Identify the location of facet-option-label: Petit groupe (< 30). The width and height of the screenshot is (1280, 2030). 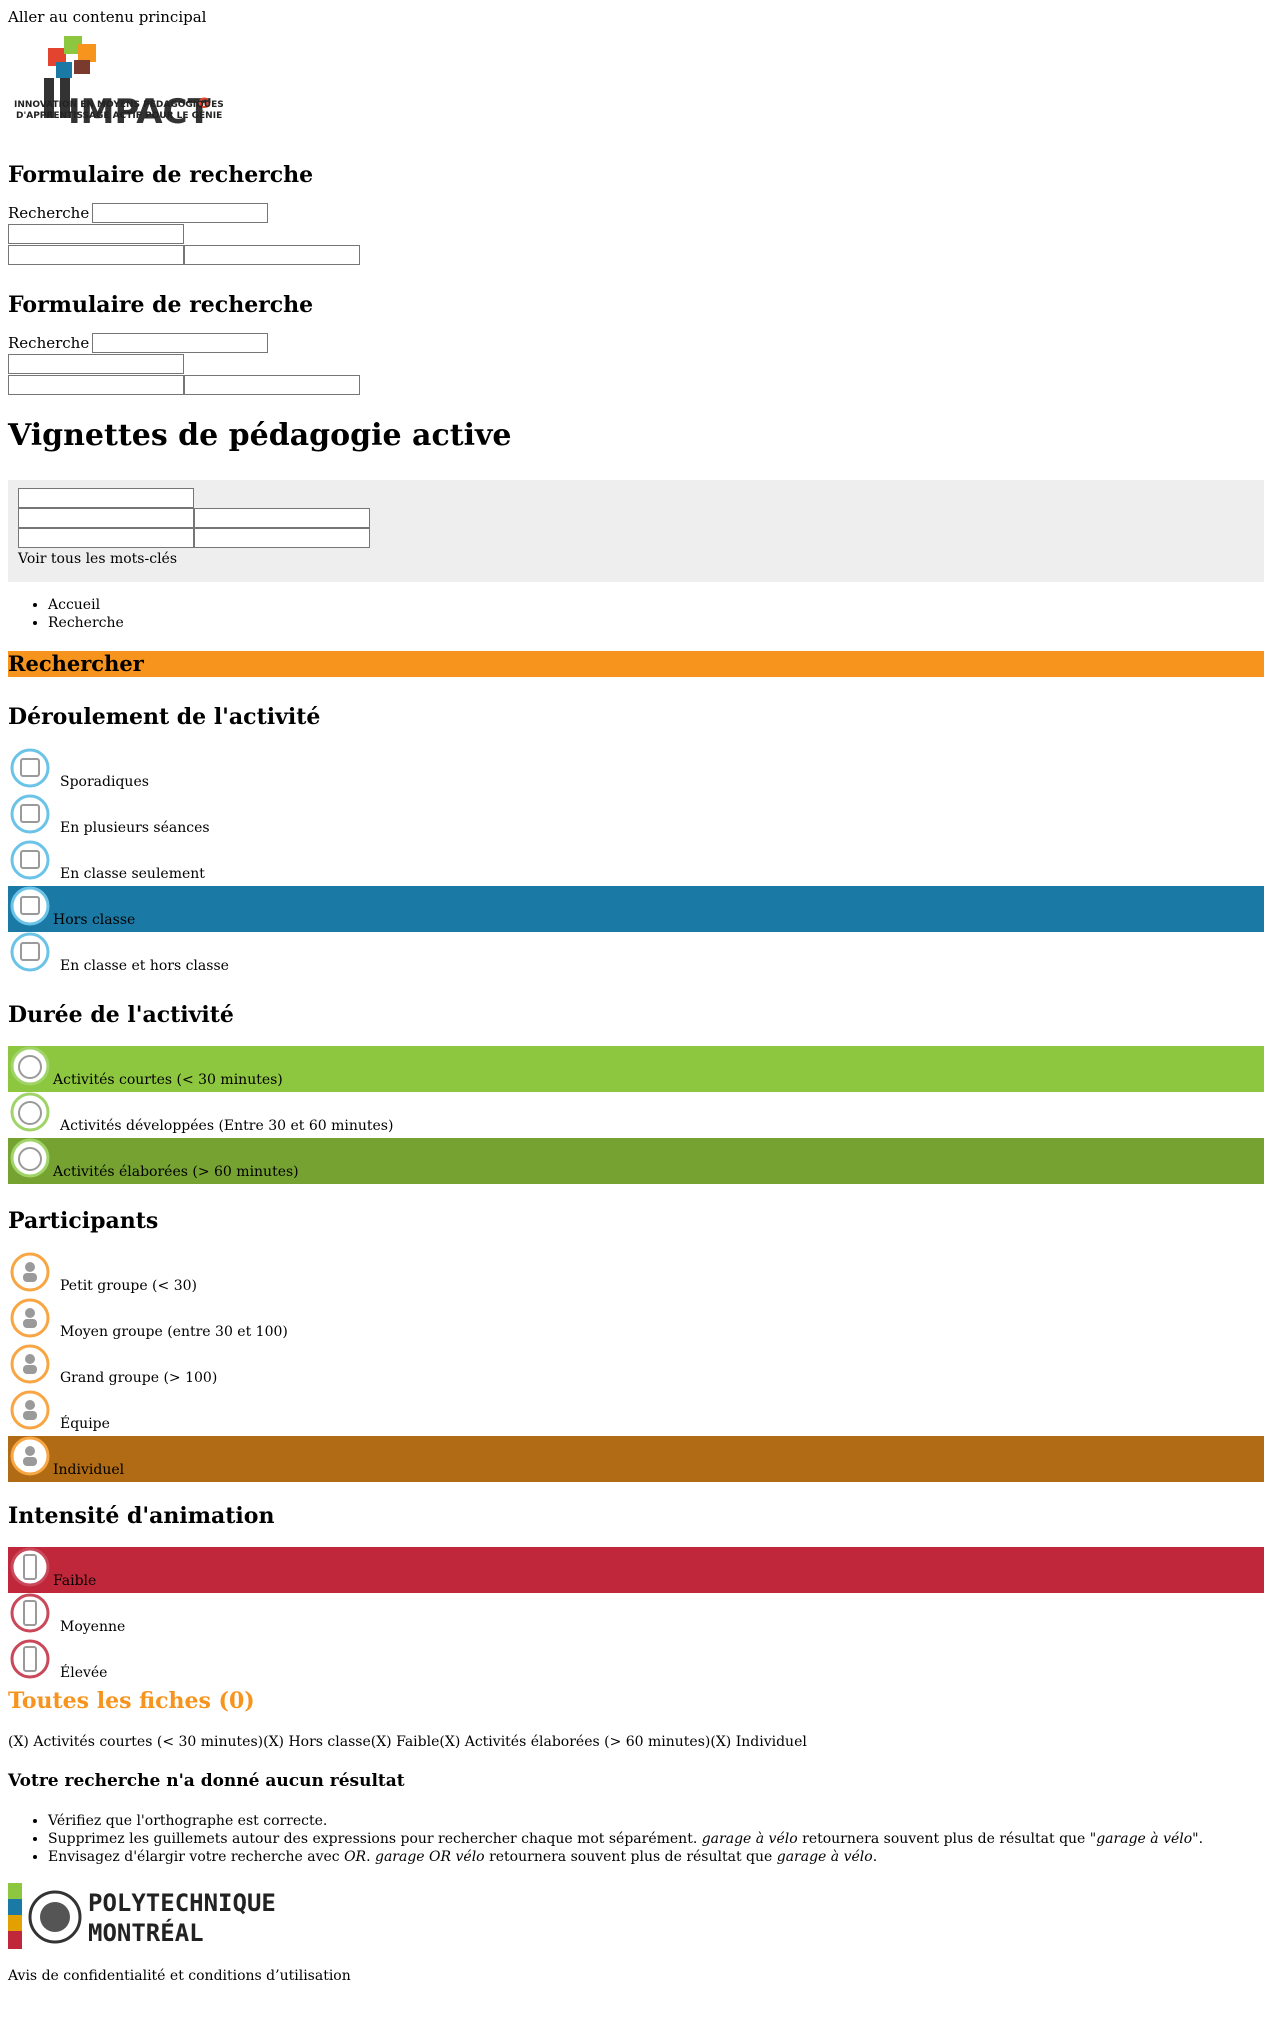
(128, 1286).